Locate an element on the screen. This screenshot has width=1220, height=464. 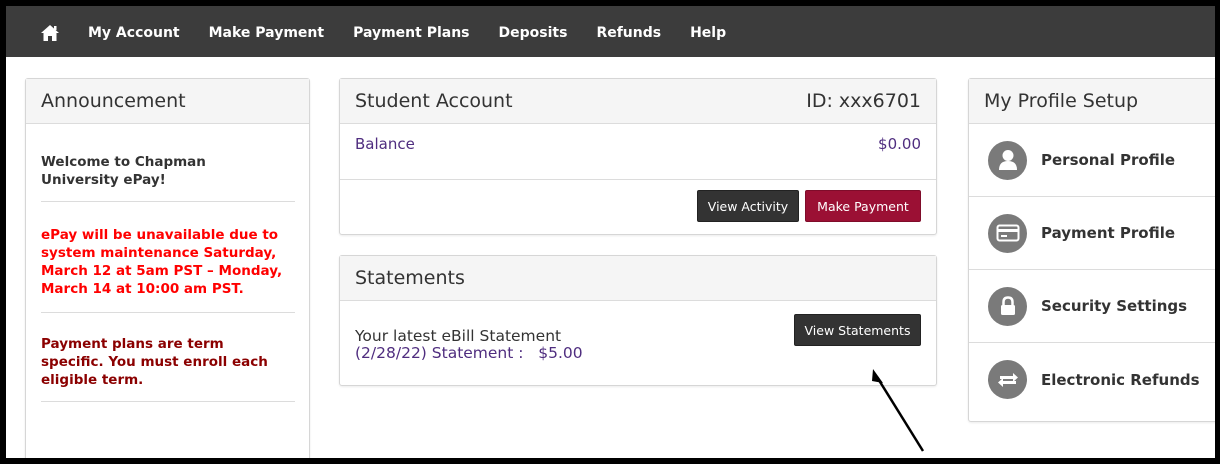
announcement-title: Announcement is located at coordinates (113, 101).